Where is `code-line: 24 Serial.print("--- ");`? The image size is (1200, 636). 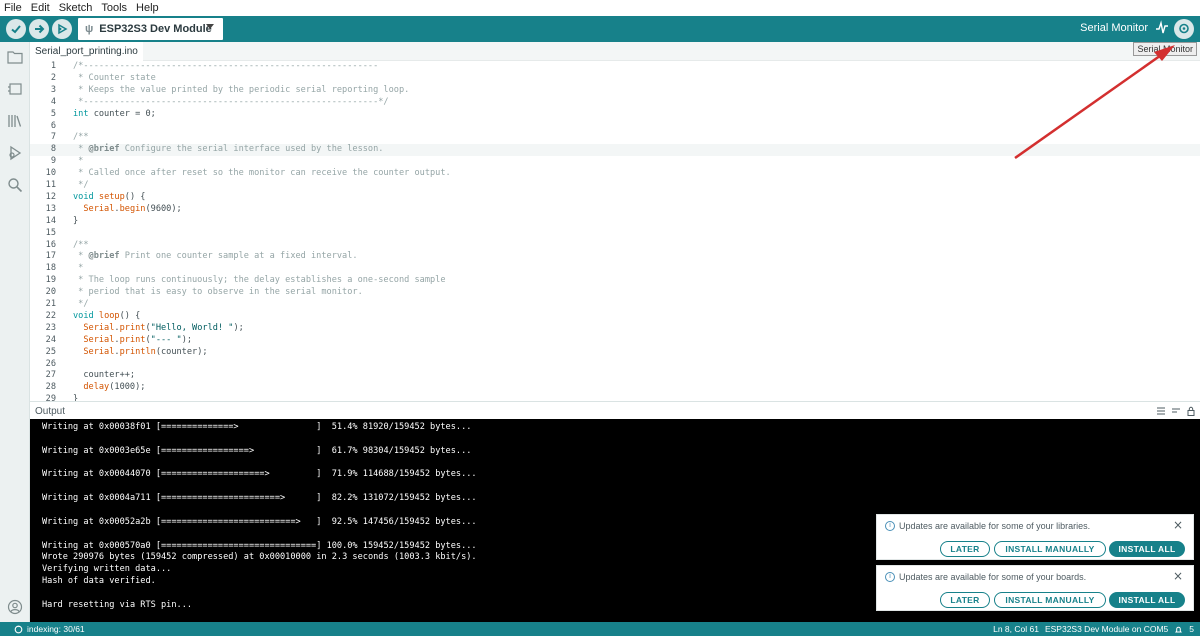 code-line: 24 Serial.print("--- "); is located at coordinates (615, 341).